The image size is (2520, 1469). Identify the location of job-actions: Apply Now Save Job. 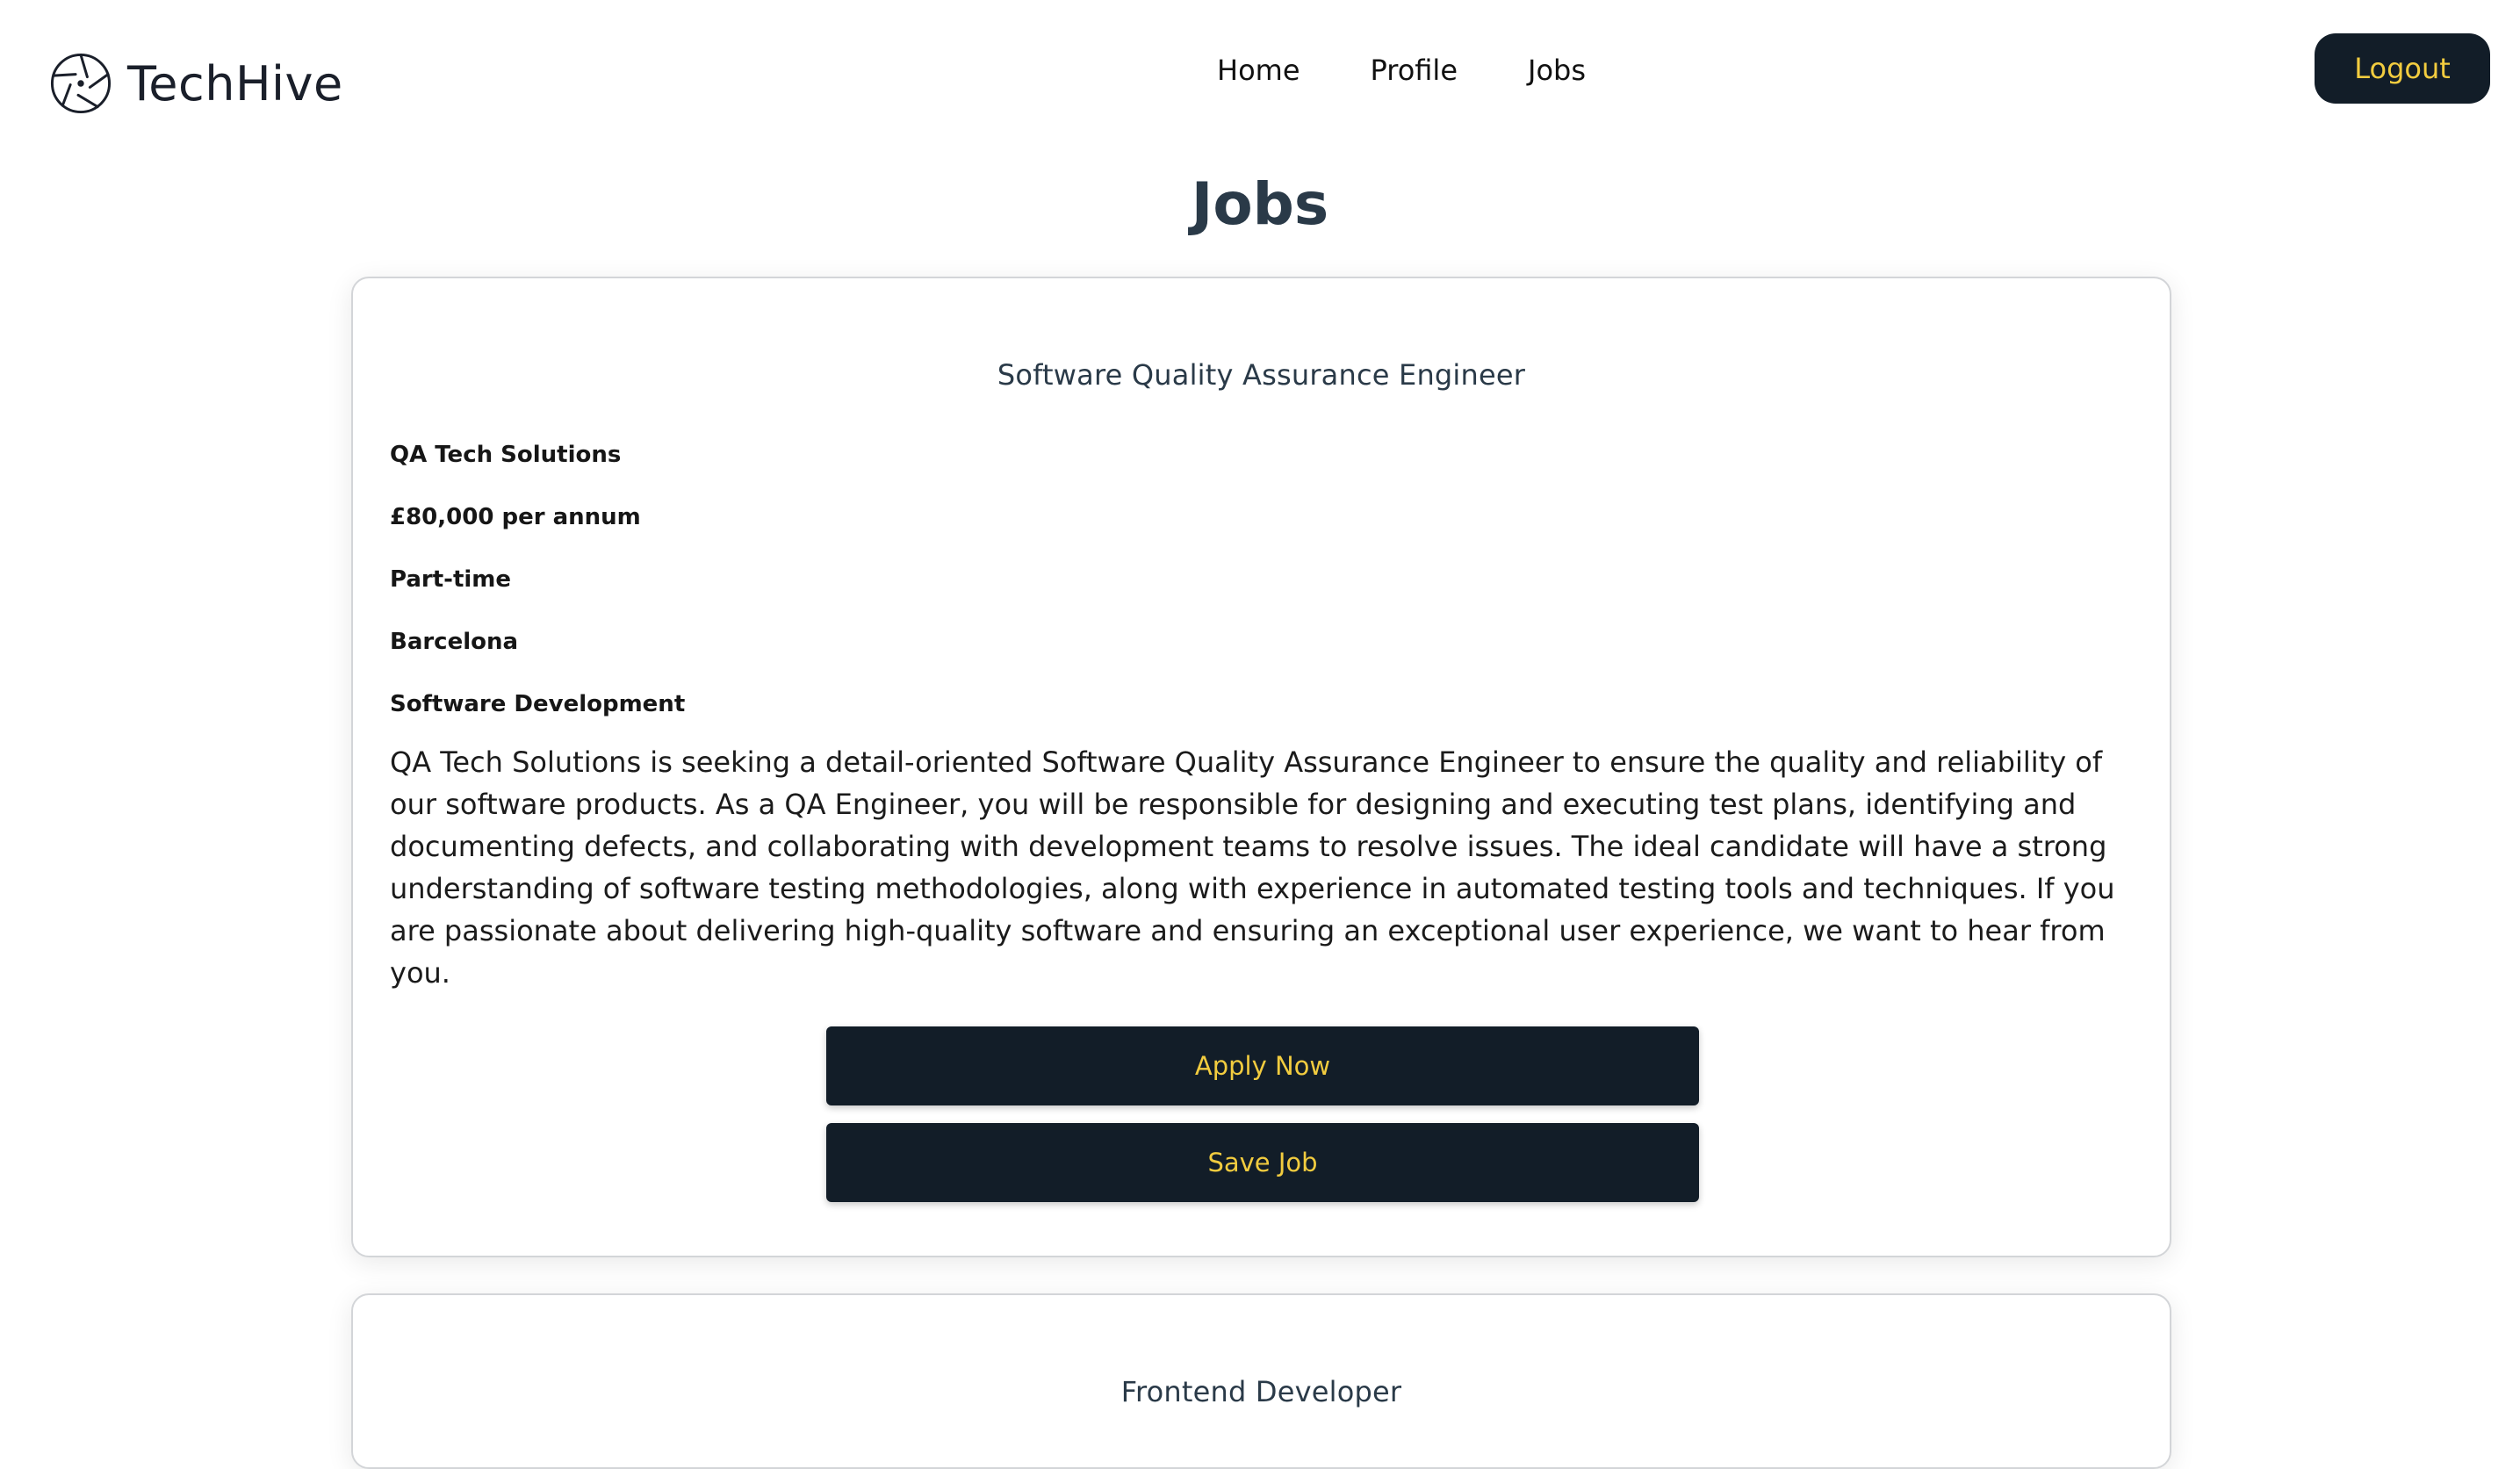
(1262, 1114).